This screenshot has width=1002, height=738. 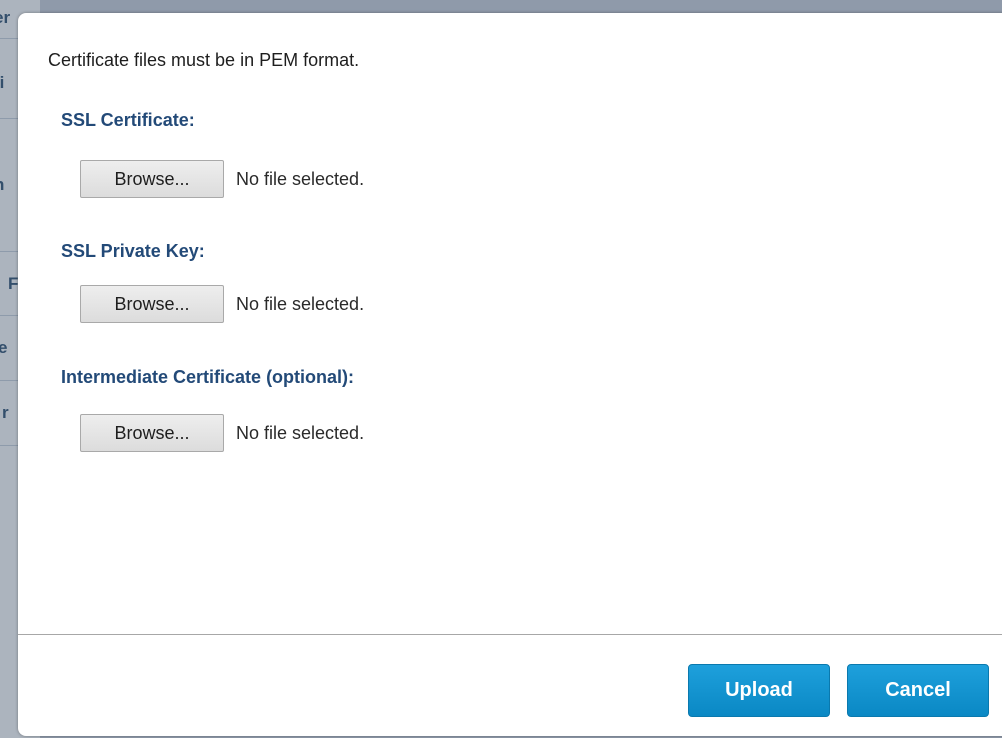 I want to click on ssl-certificate-label: SSL Certificate:, so click(x=128, y=120).